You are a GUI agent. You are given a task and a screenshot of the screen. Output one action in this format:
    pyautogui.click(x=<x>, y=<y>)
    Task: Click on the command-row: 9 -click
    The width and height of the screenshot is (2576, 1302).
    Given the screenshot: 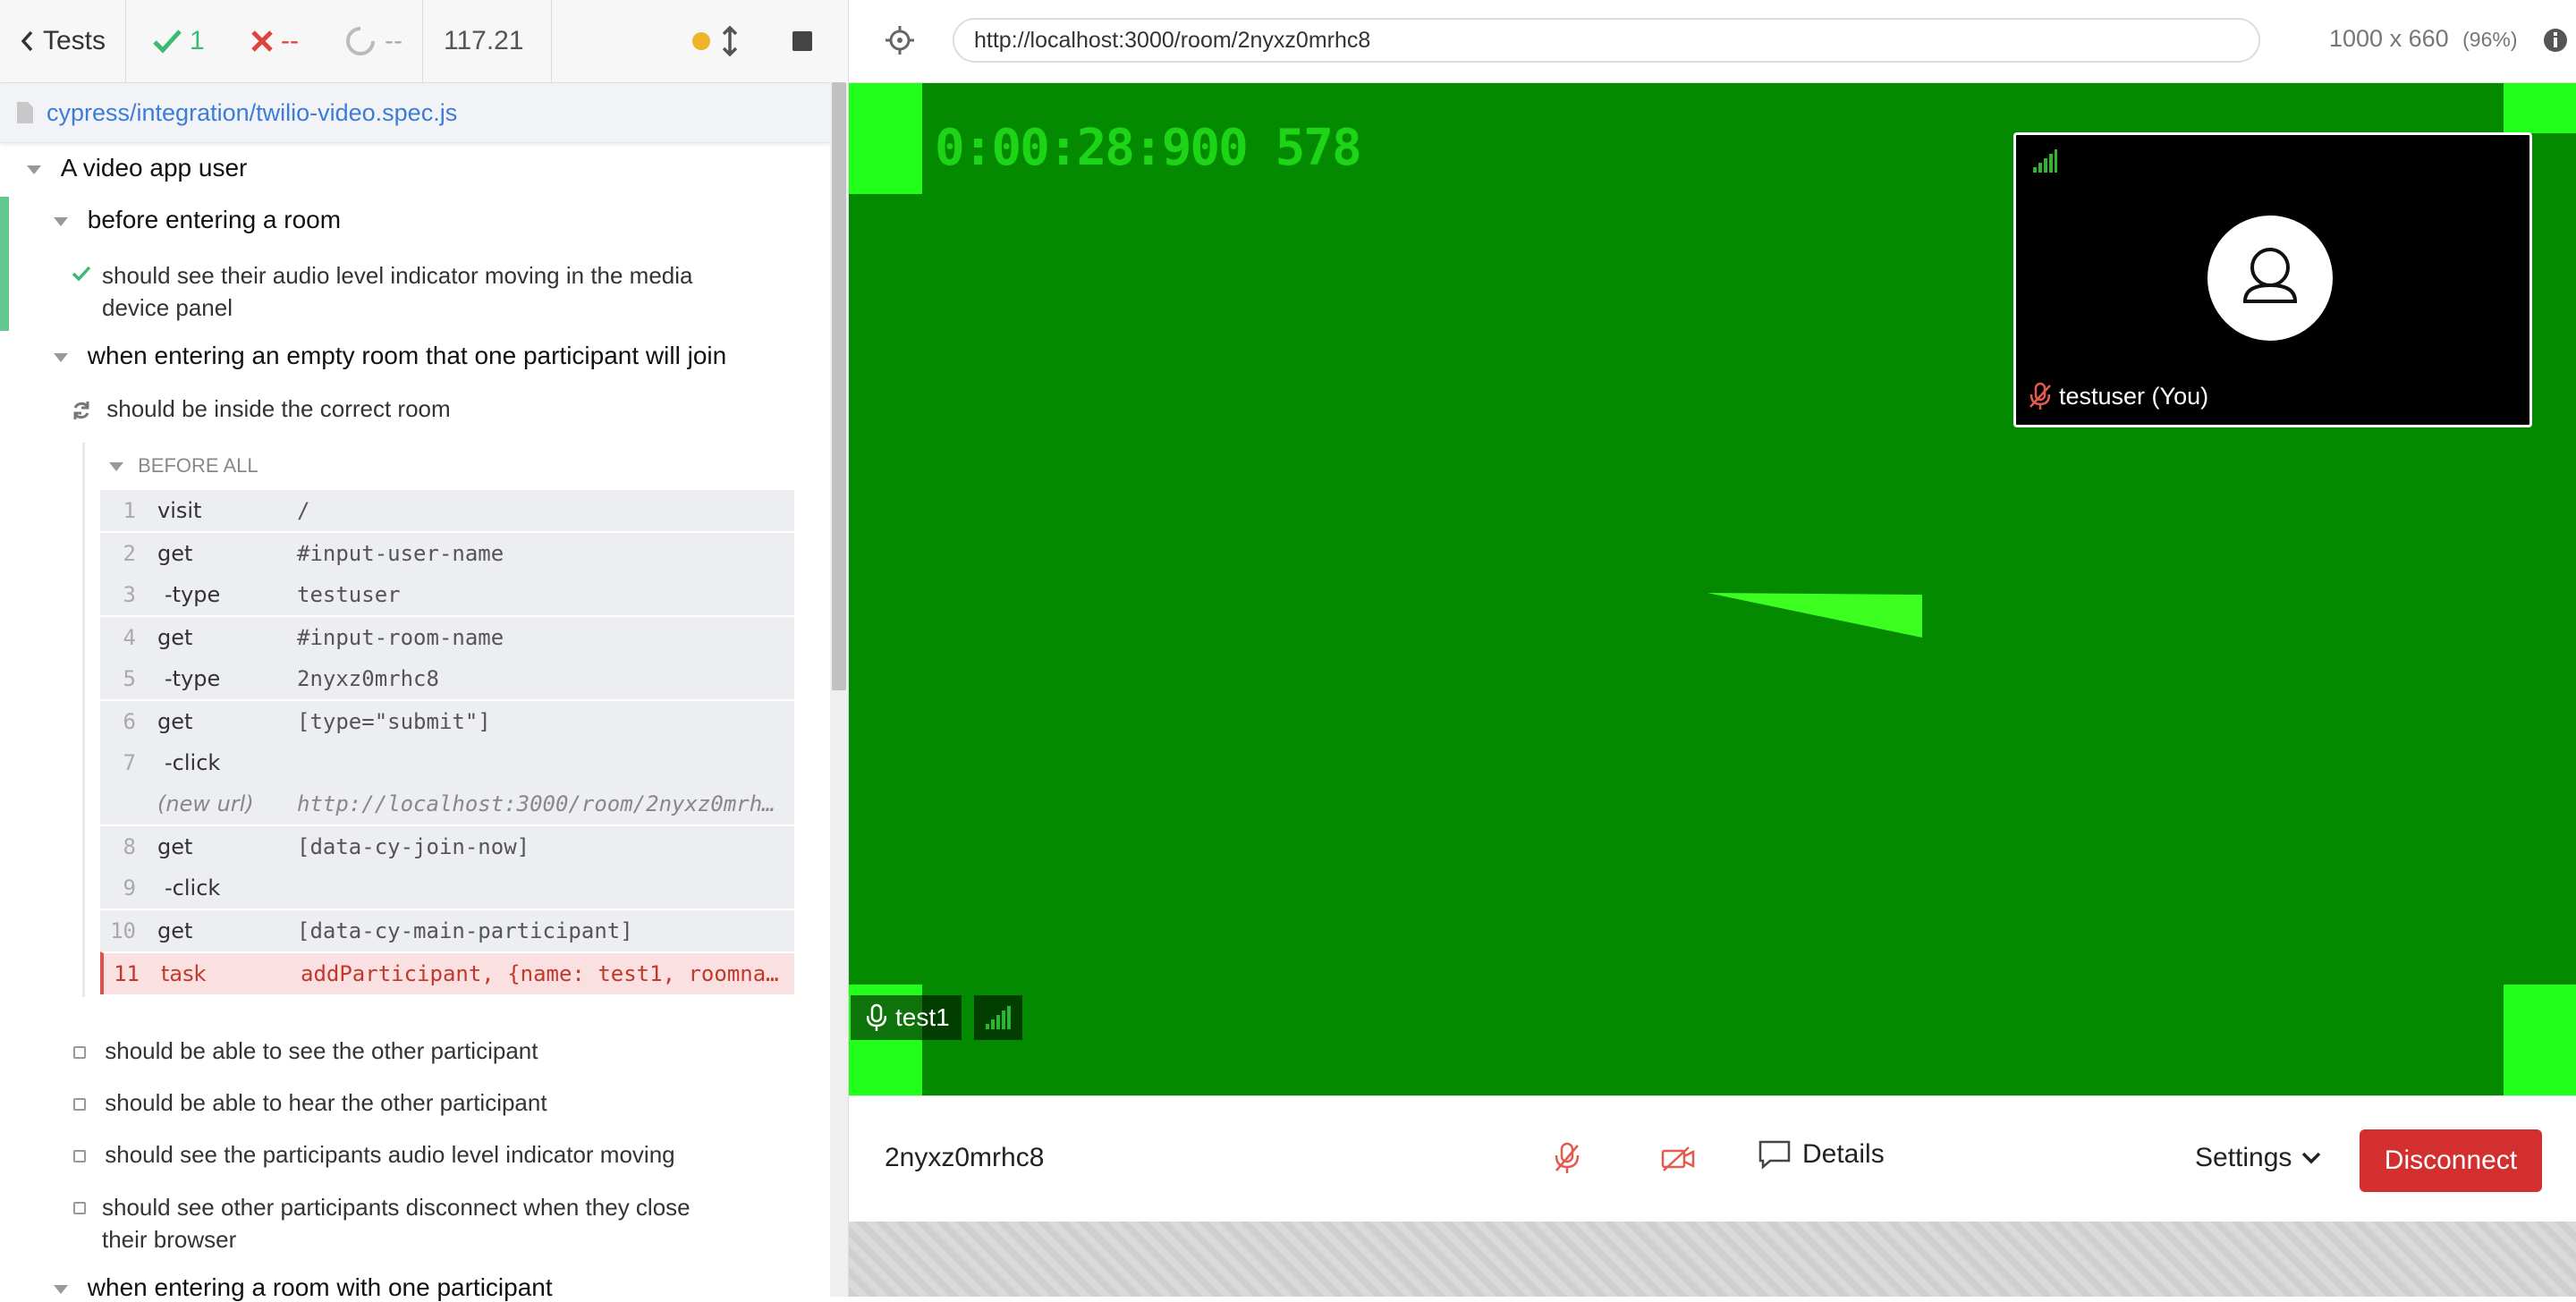 What is the action you would take?
    pyautogui.click(x=447, y=888)
    